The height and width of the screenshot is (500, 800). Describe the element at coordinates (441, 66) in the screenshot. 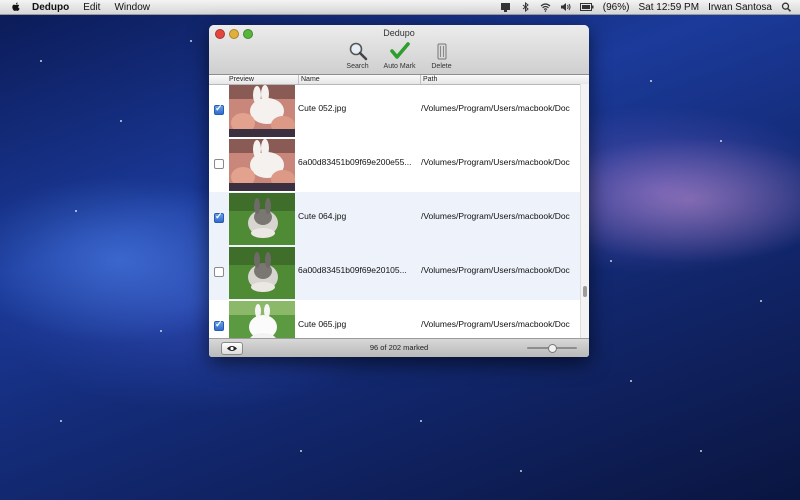

I see `delete-label: Delete` at that location.